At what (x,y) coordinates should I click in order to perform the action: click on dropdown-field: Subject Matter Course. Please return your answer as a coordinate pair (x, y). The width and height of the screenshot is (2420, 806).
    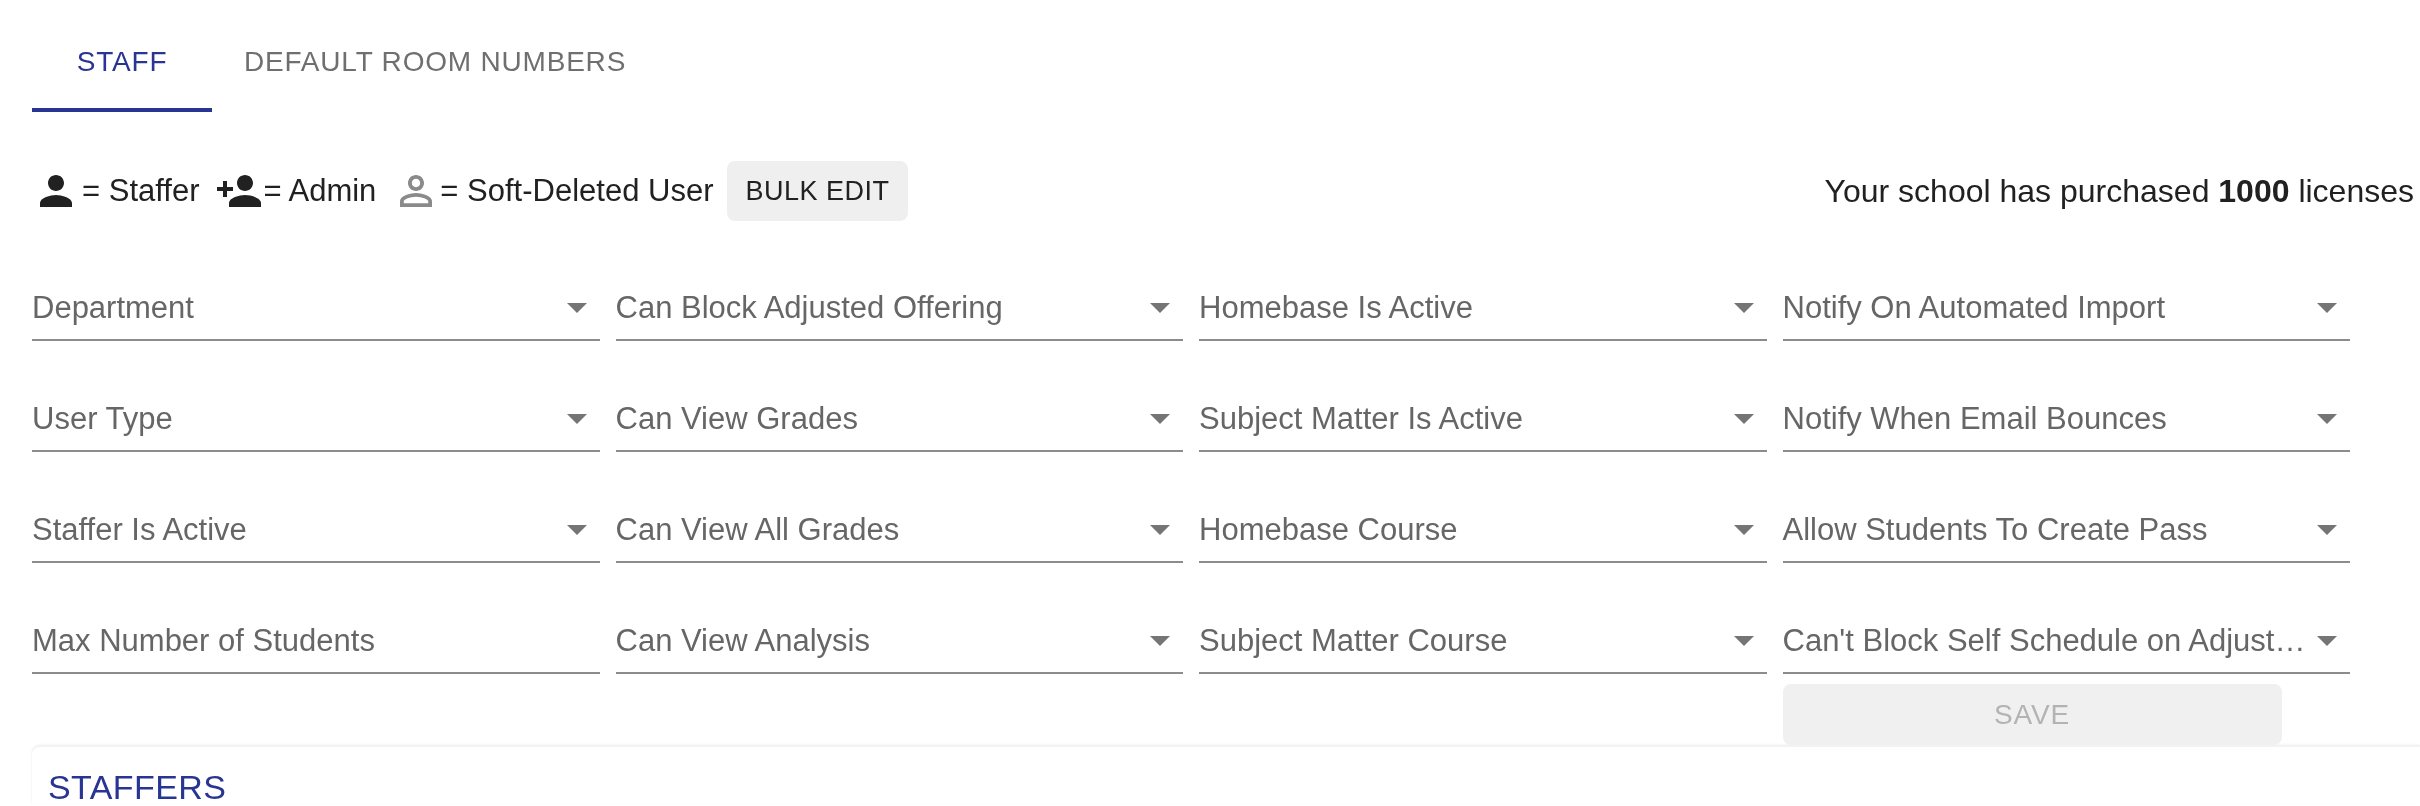
    Looking at the image, I should click on (1483, 642).